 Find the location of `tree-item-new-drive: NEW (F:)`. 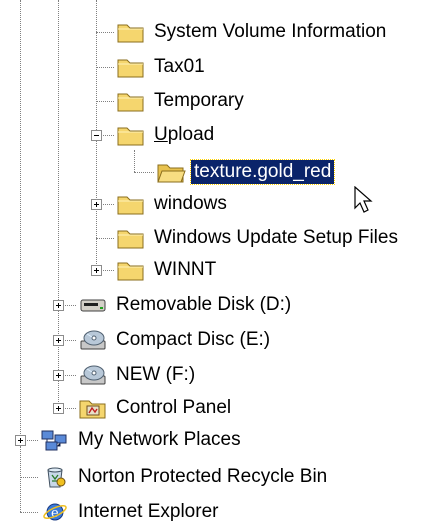

tree-item-new-drive: NEW (F:) is located at coordinates (138, 375).